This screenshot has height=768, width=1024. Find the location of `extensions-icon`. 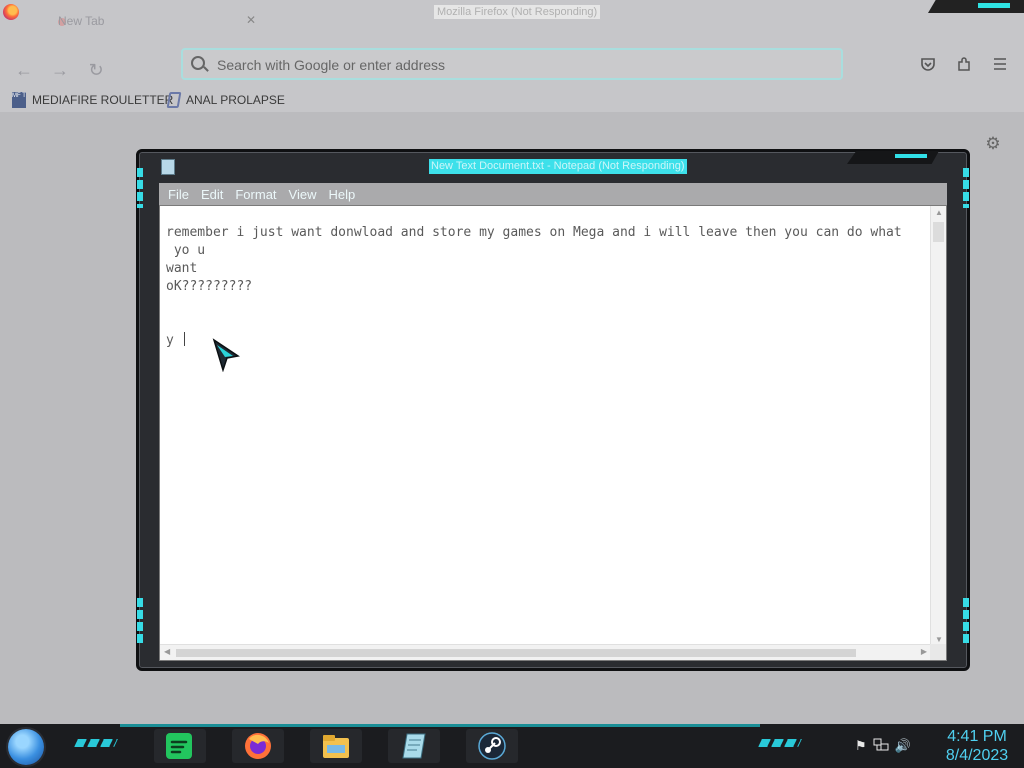

extensions-icon is located at coordinates (964, 64).